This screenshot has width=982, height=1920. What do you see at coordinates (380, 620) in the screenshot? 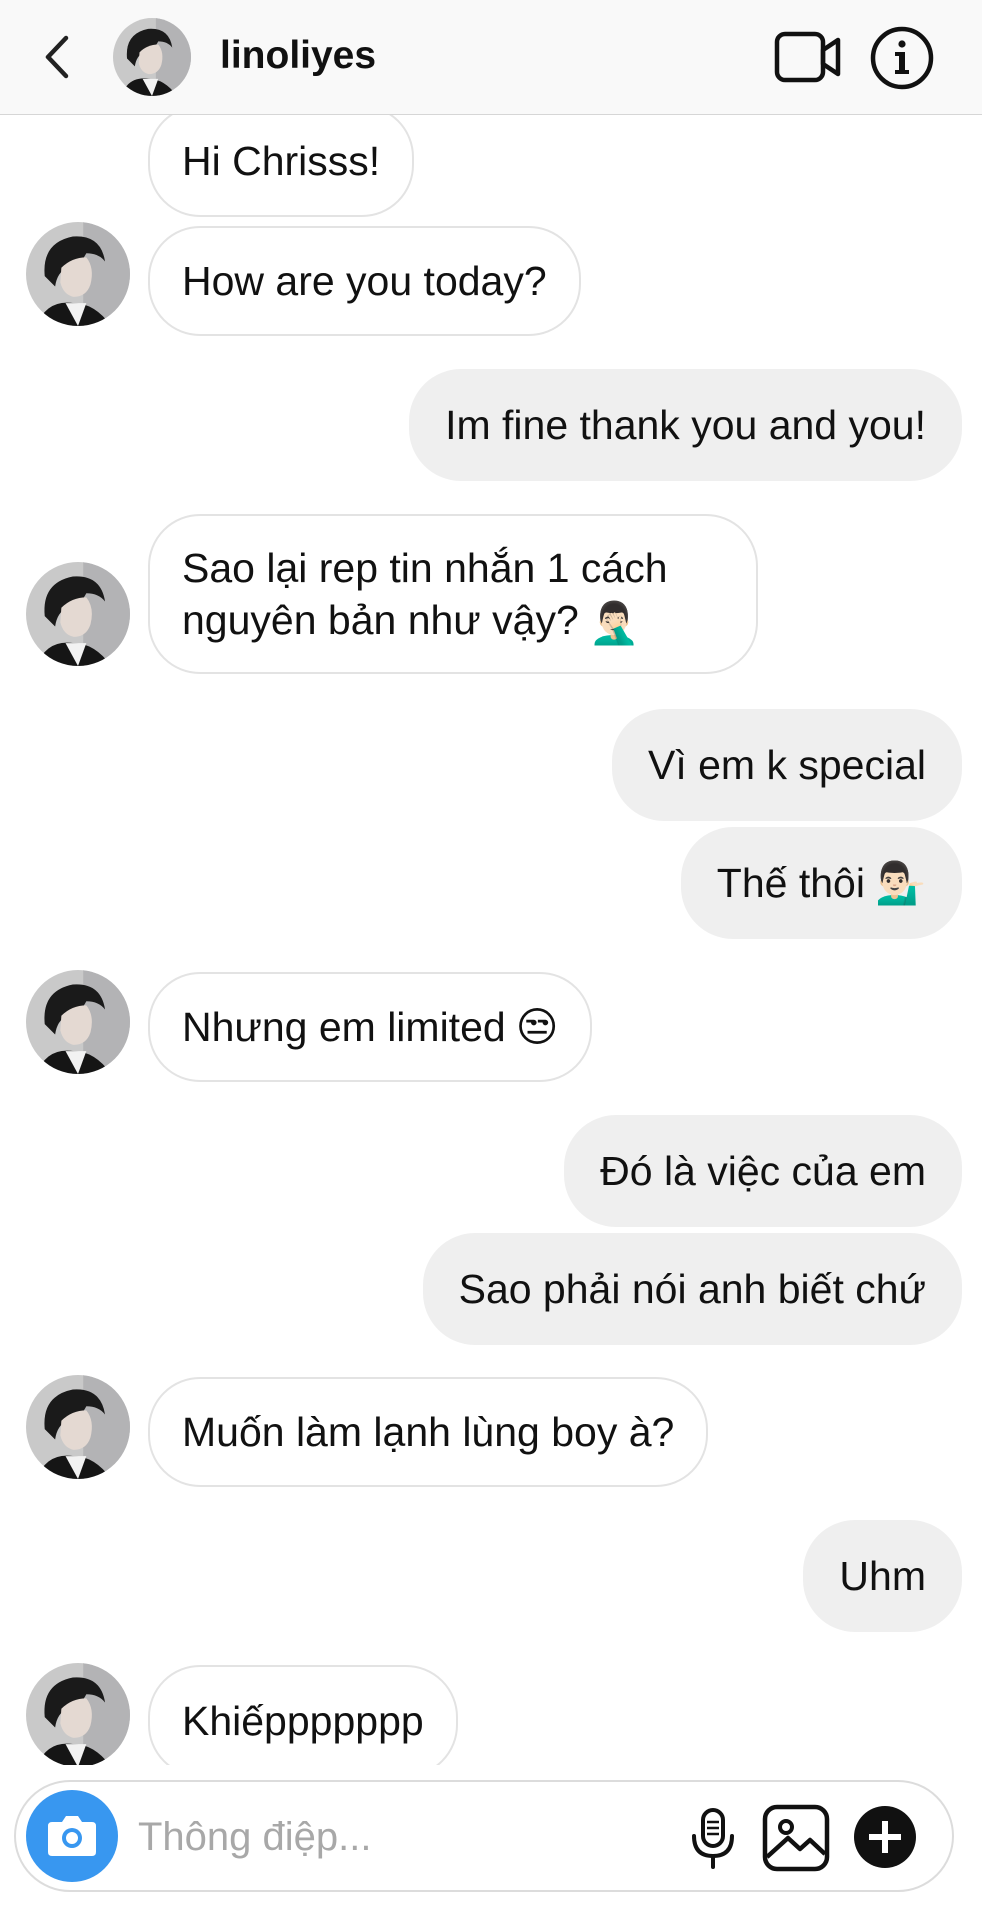
I see `message-text: nguyên bản như vậy?` at bounding box center [380, 620].